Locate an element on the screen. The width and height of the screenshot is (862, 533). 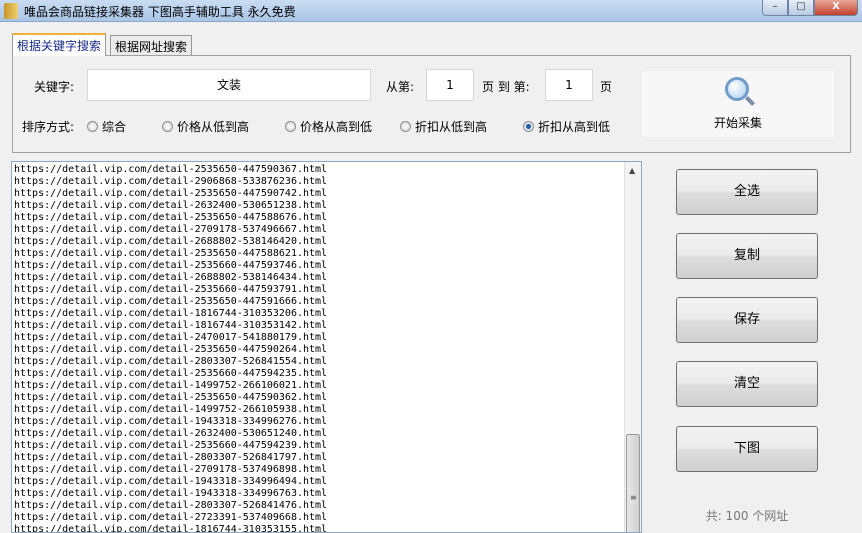
from-page-input: 1 is located at coordinates (450, 85).